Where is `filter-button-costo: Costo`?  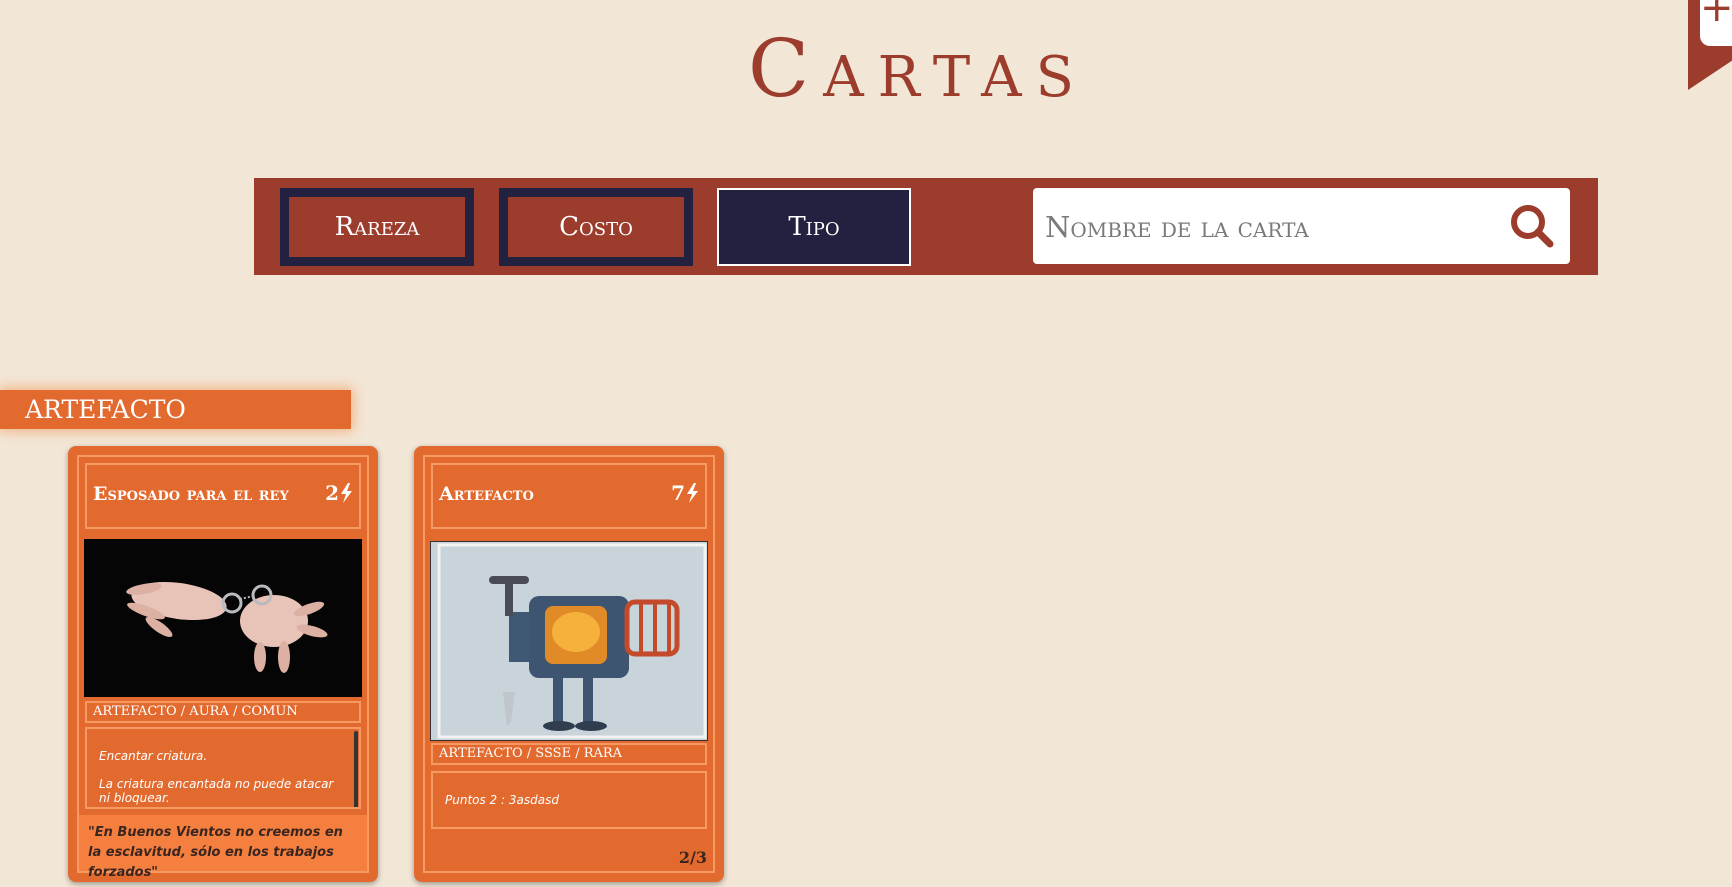 filter-button-costo: Costo is located at coordinates (596, 227).